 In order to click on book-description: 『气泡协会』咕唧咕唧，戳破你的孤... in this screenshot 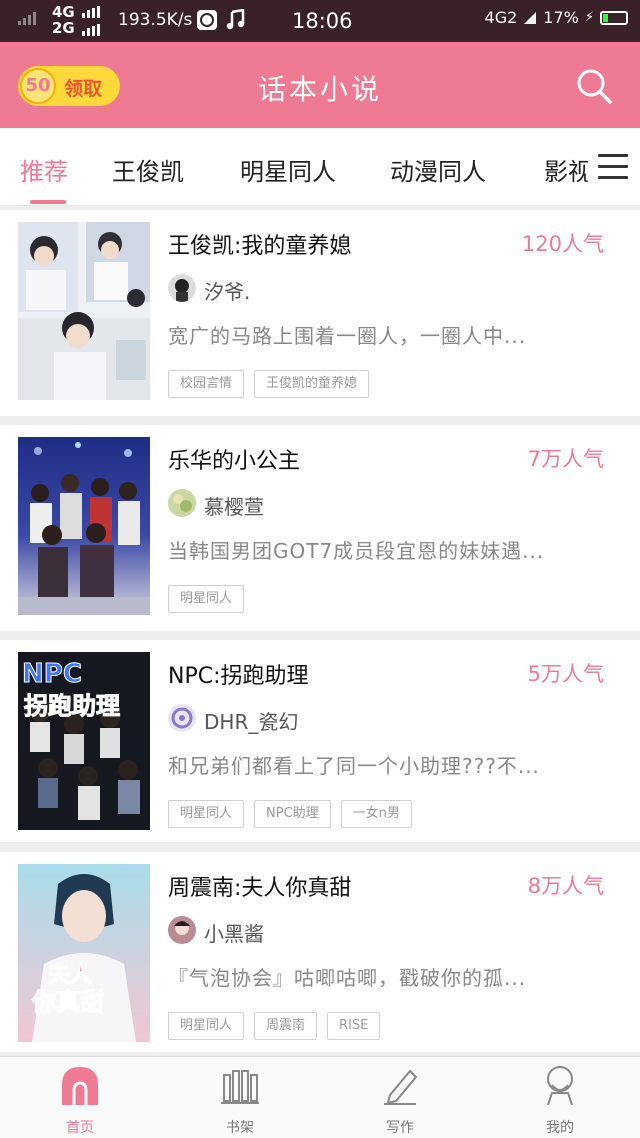, I will do `click(347, 978)`.